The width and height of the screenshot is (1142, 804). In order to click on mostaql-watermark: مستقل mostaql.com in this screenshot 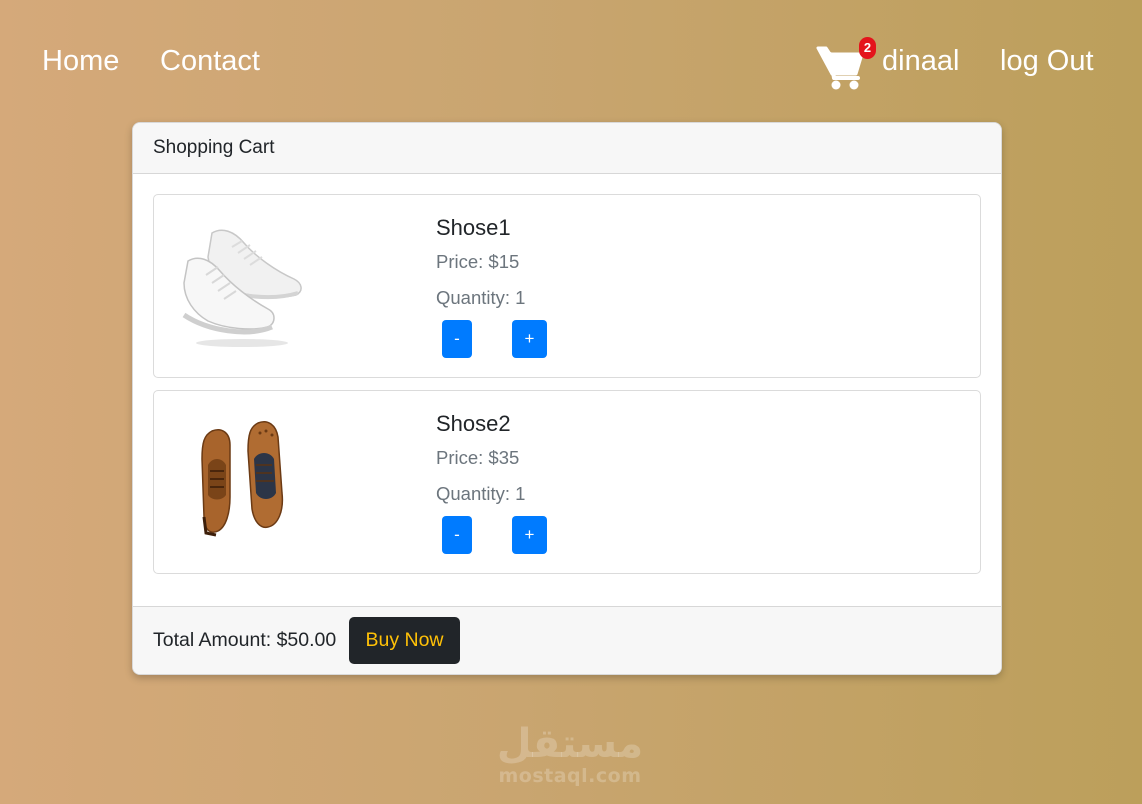, I will do `click(570, 757)`.